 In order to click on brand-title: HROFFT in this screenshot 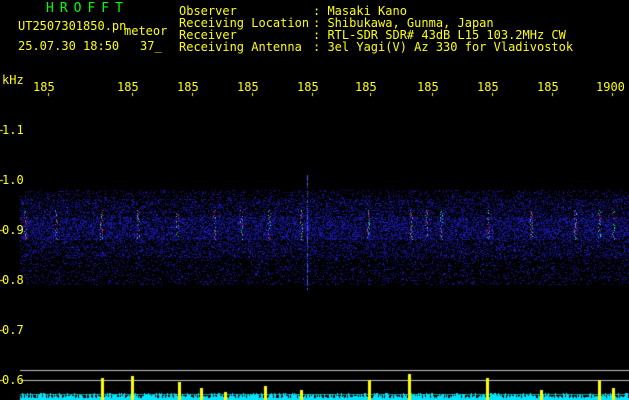, I will do `click(87, 8)`.